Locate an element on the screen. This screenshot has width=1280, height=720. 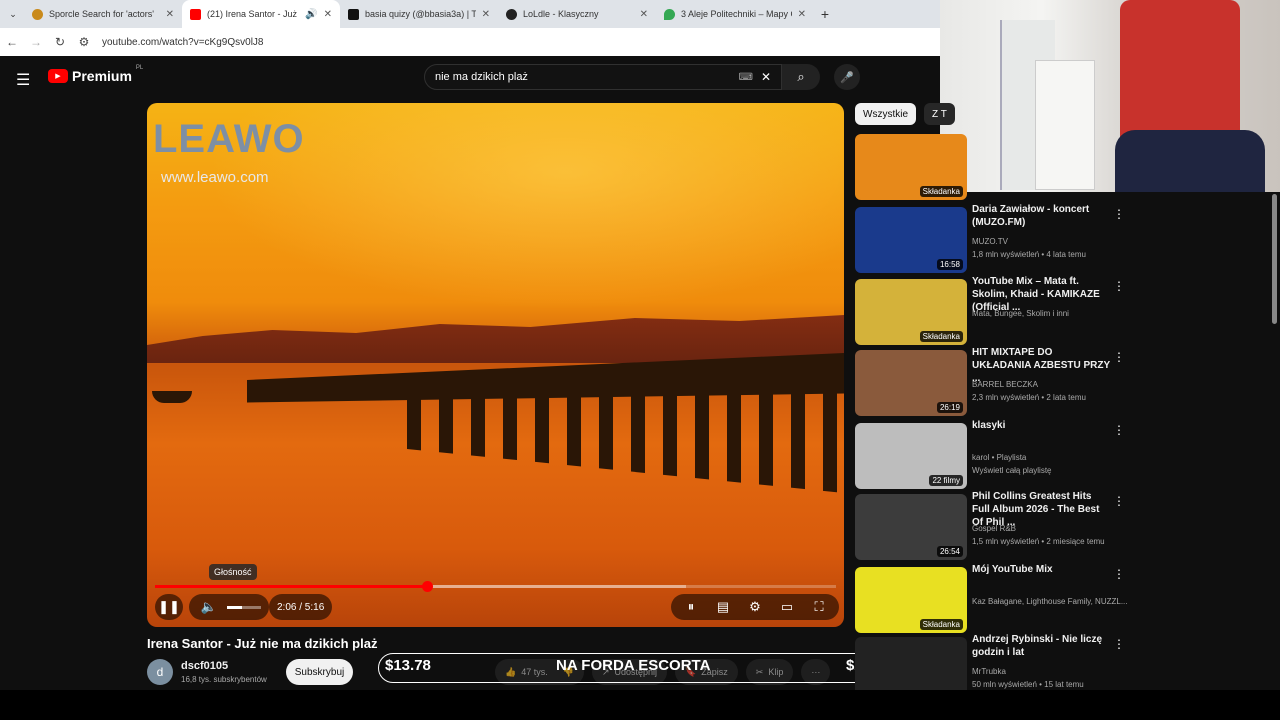
recommendation-title: Mój YouTube Mix is located at coordinates (1042, 569).